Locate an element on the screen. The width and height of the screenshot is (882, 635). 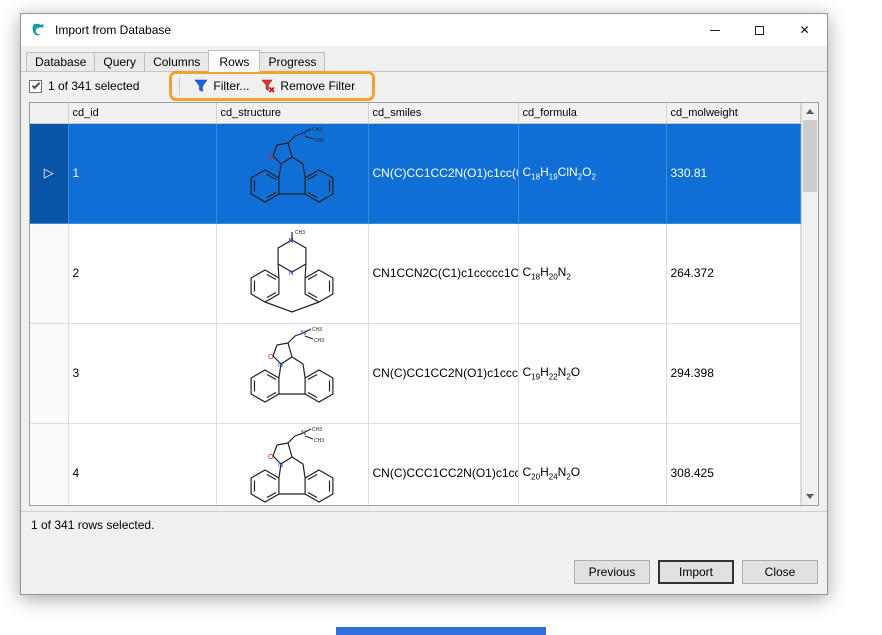
filter-funnel-icon is located at coordinates (201, 85).